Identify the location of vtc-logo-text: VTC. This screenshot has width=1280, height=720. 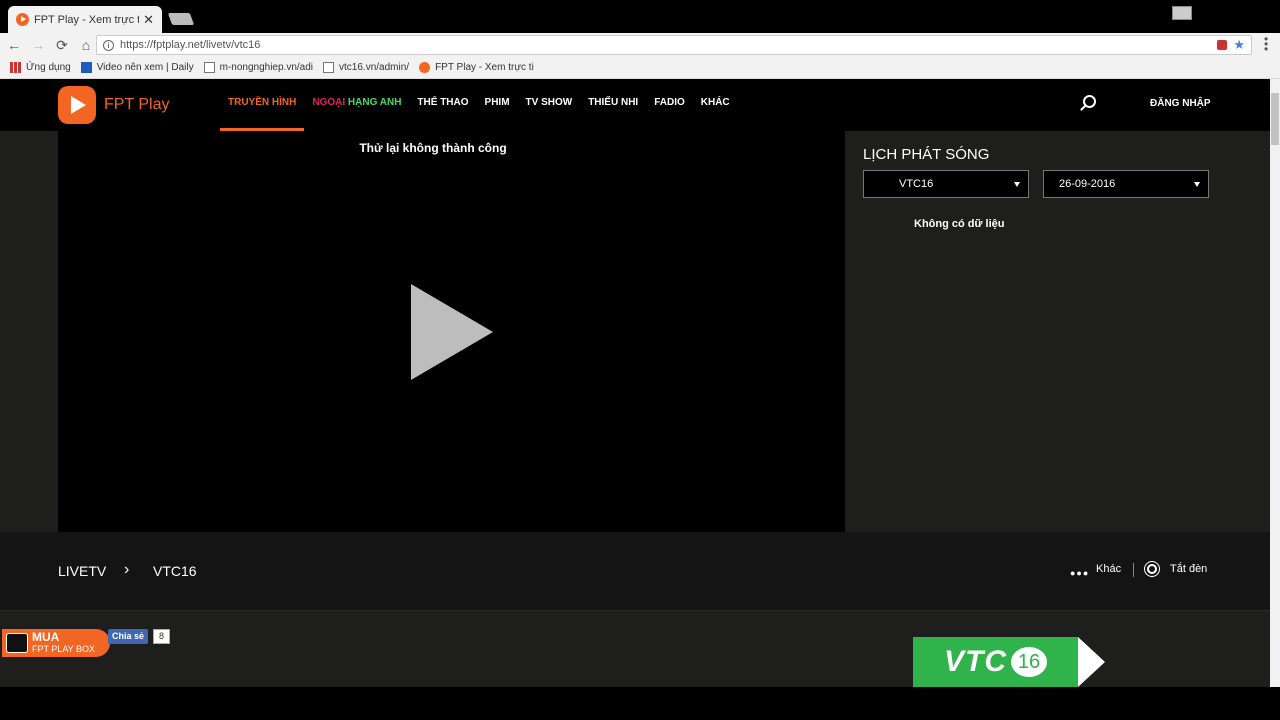
(975, 661).